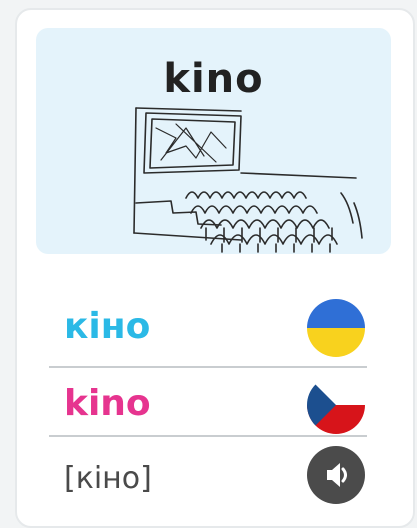 Image resolution: width=417 pixels, height=528 pixels. I want to click on czech-word: kino, so click(107, 403).